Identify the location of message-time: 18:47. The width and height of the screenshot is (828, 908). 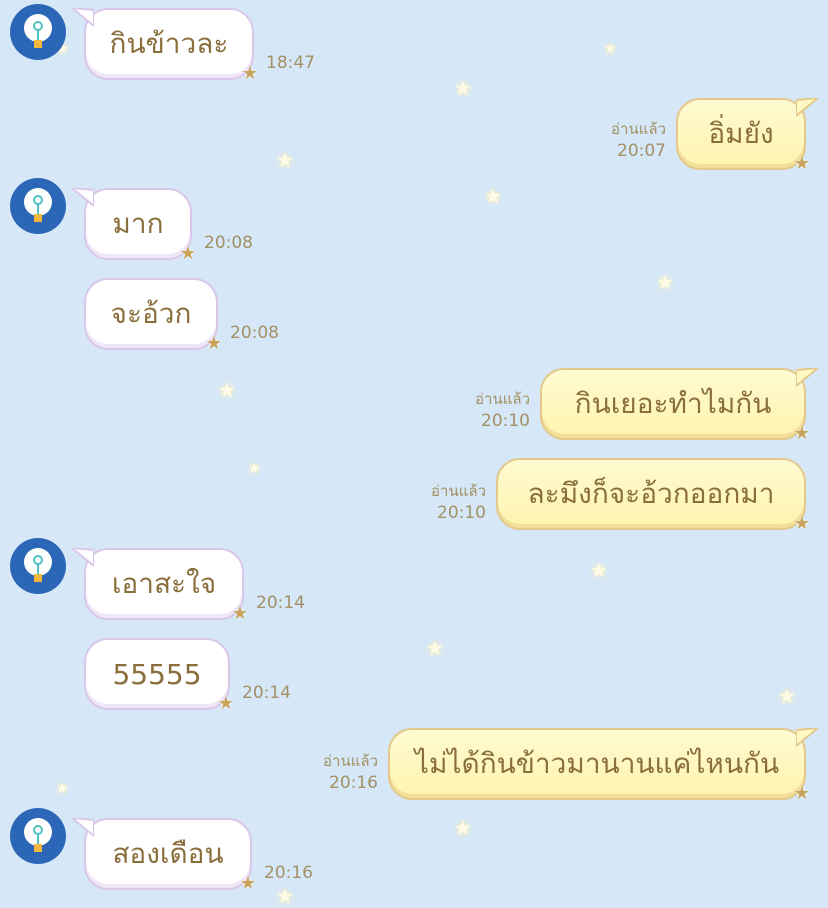
(290, 63).